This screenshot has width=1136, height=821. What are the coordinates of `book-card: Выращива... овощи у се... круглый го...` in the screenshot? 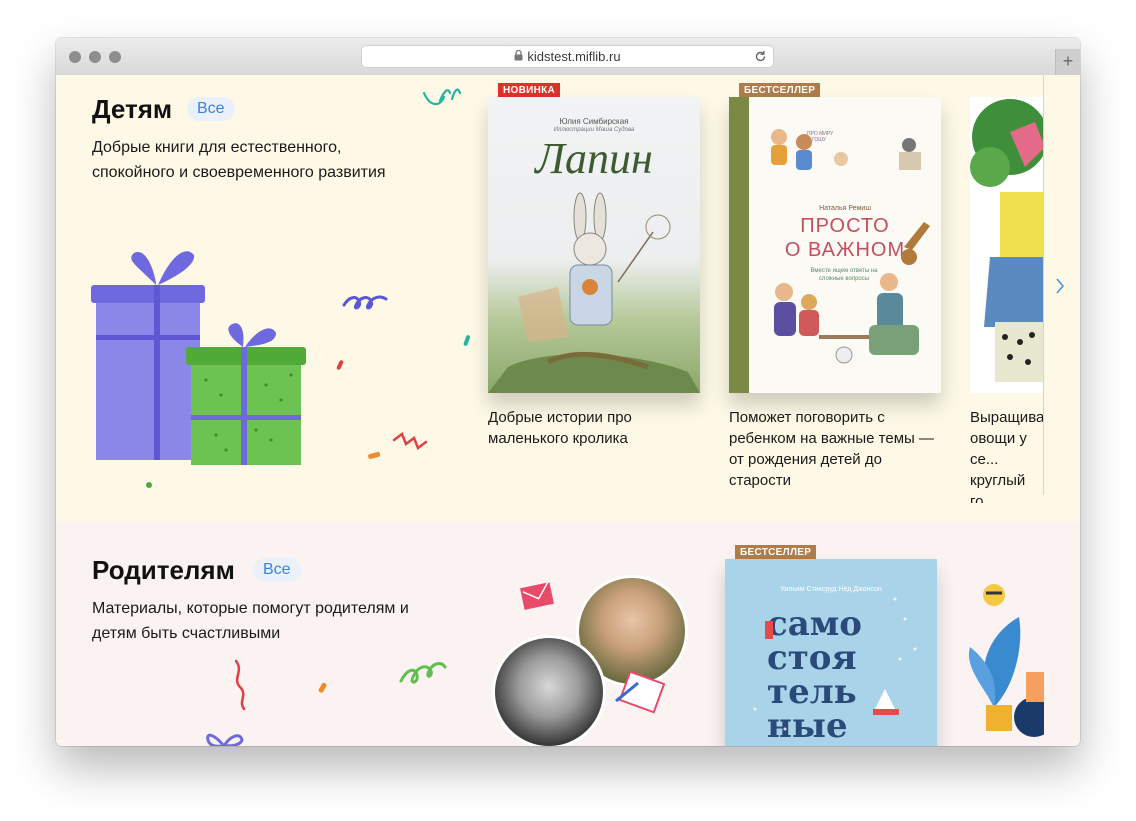 It's located at (1007, 293).